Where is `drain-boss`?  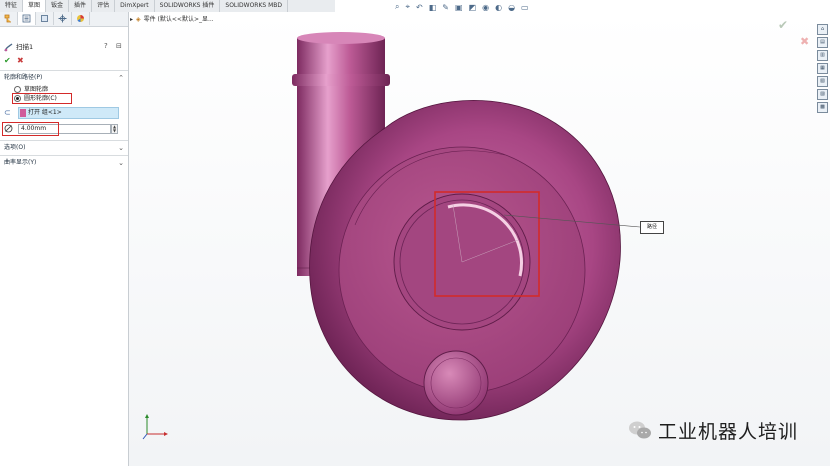 drain-boss is located at coordinates (456, 383).